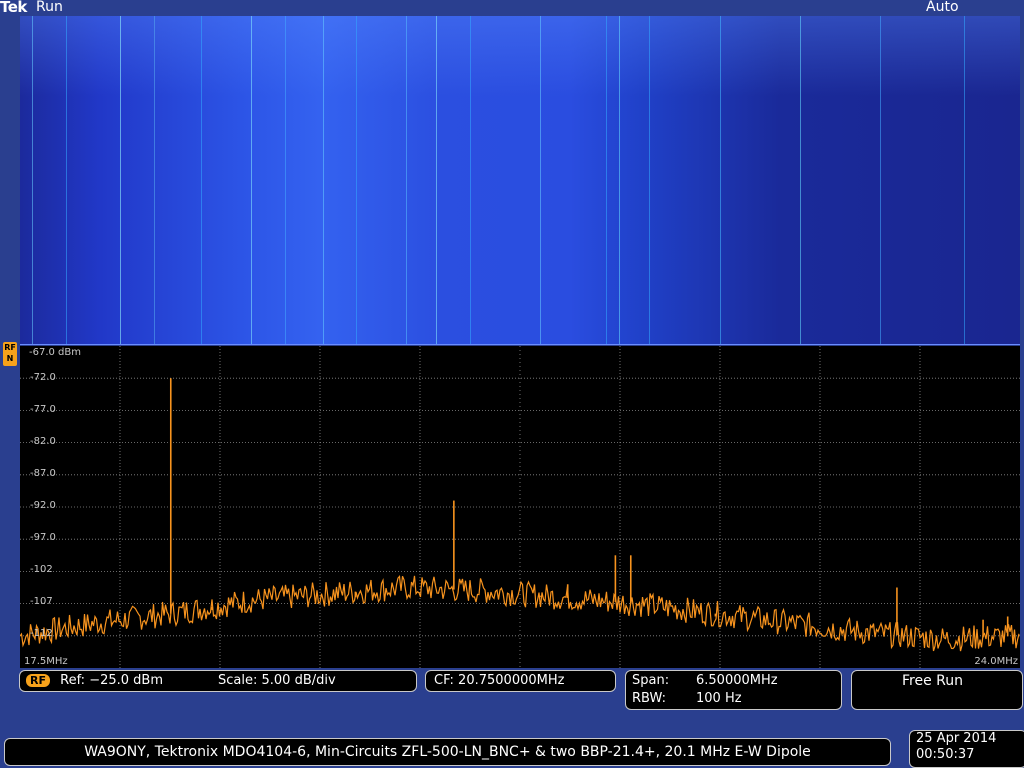 This screenshot has height=768, width=1024. I want to click on y-tick-label: -102, so click(41, 569).